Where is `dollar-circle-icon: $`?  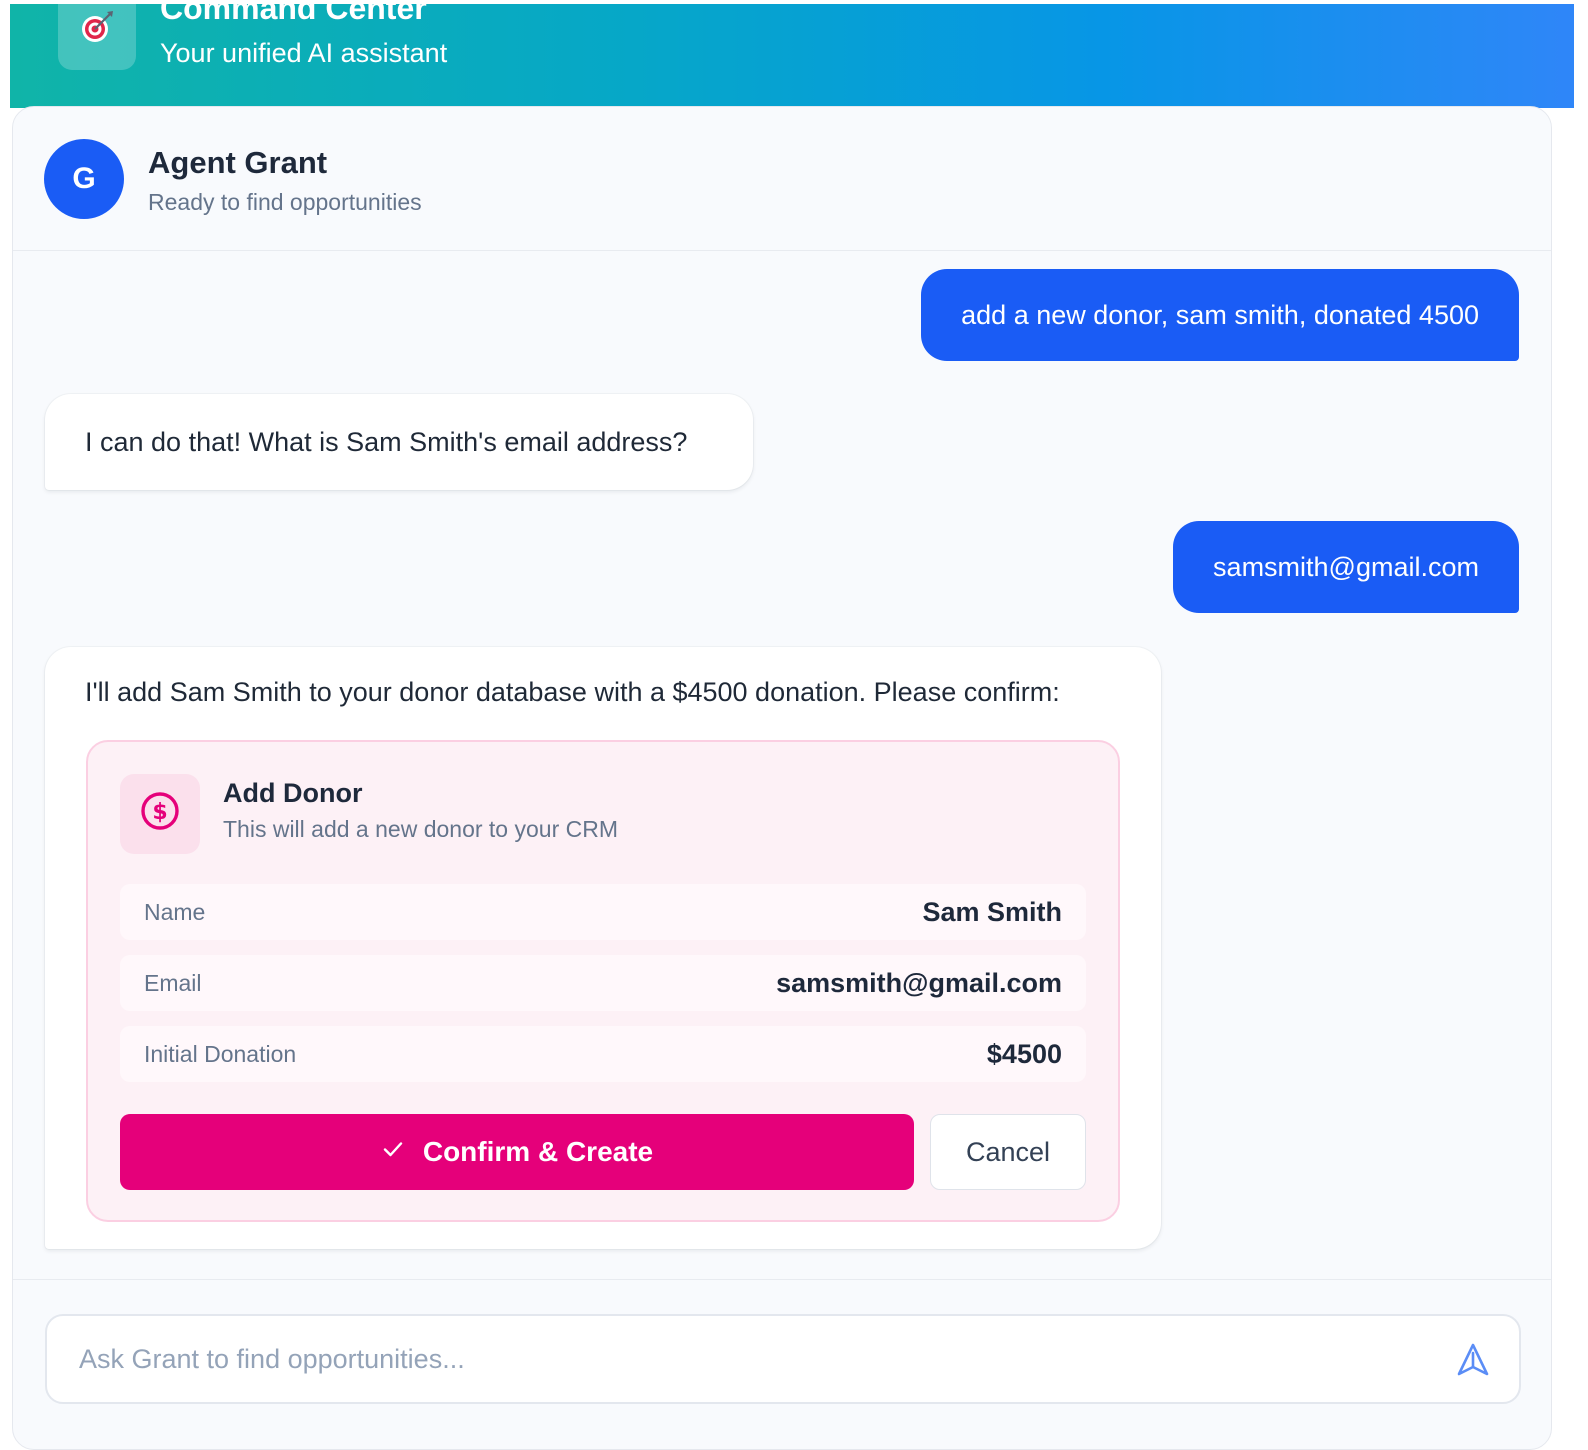 dollar-circle-icon: $ is located at coordinates (160, 814).